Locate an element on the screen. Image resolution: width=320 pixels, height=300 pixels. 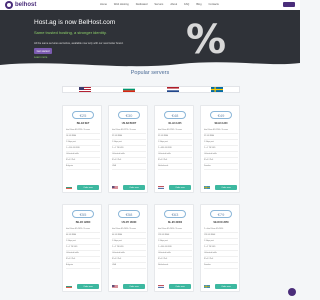
nav-item-servers: Servers is located at coordinates (158, 4).